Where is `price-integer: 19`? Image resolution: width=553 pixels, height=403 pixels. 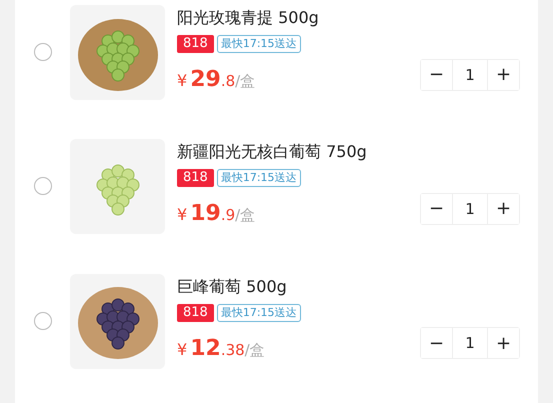 price-integer: 19 is located at coordinates (205, 213).